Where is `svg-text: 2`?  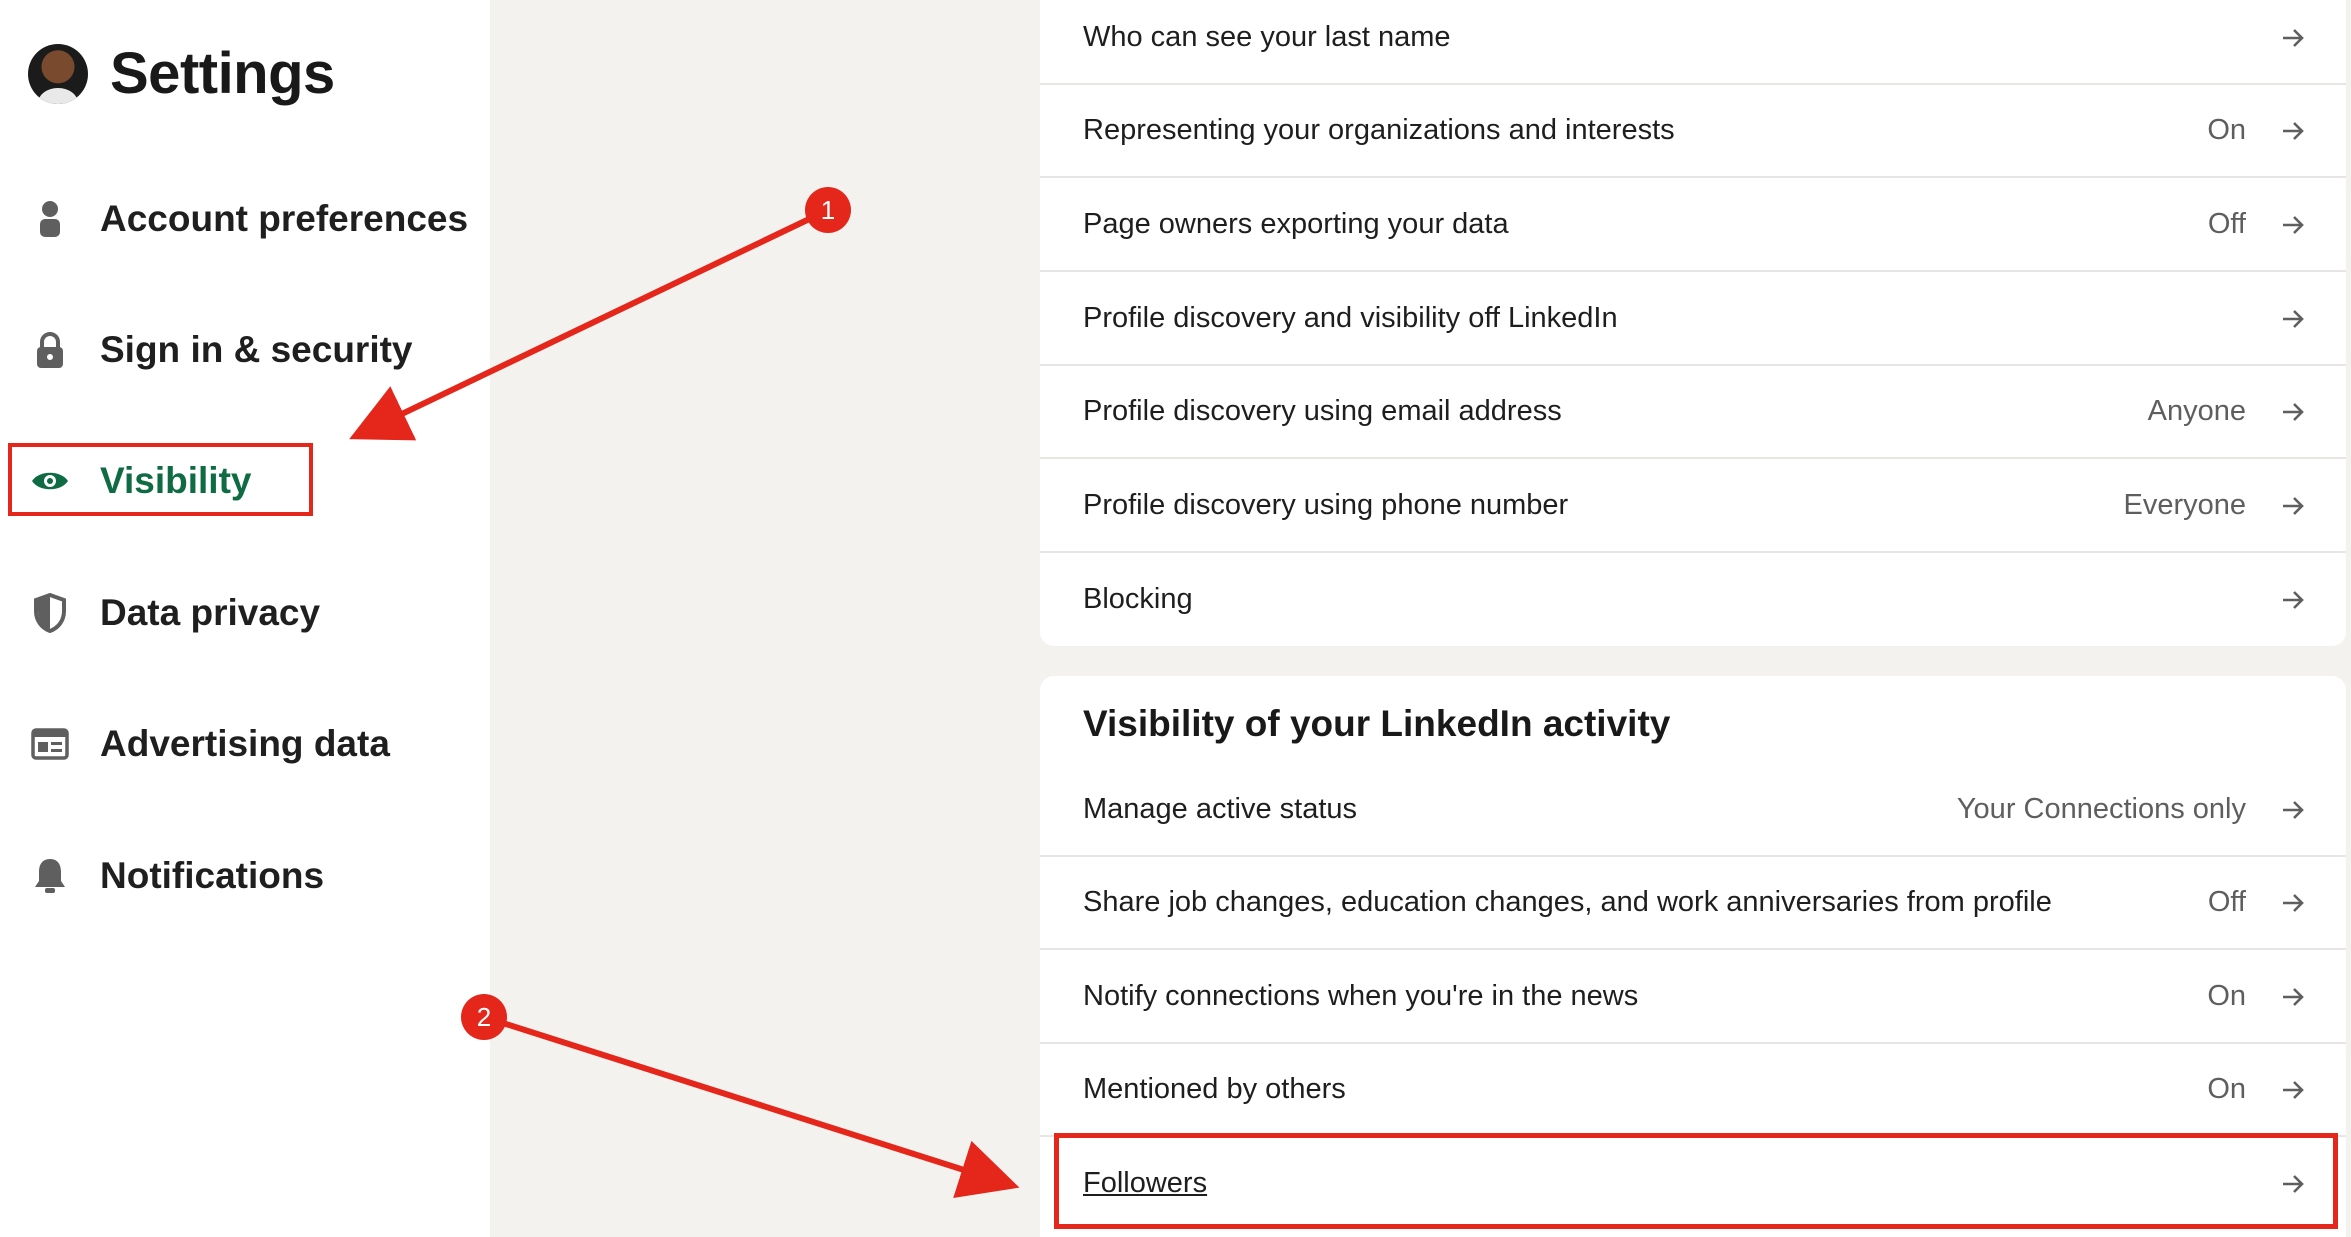 svg-text: 2 is located at coordinates (484, 1017).